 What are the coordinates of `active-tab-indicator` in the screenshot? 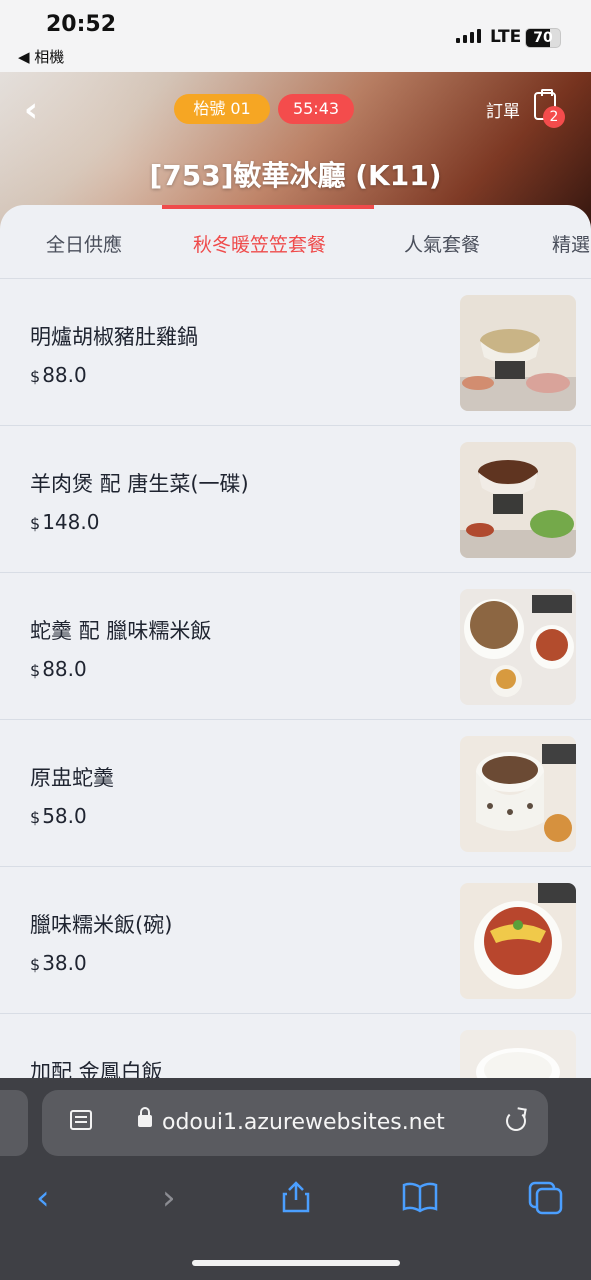 It's located at (268, 207).